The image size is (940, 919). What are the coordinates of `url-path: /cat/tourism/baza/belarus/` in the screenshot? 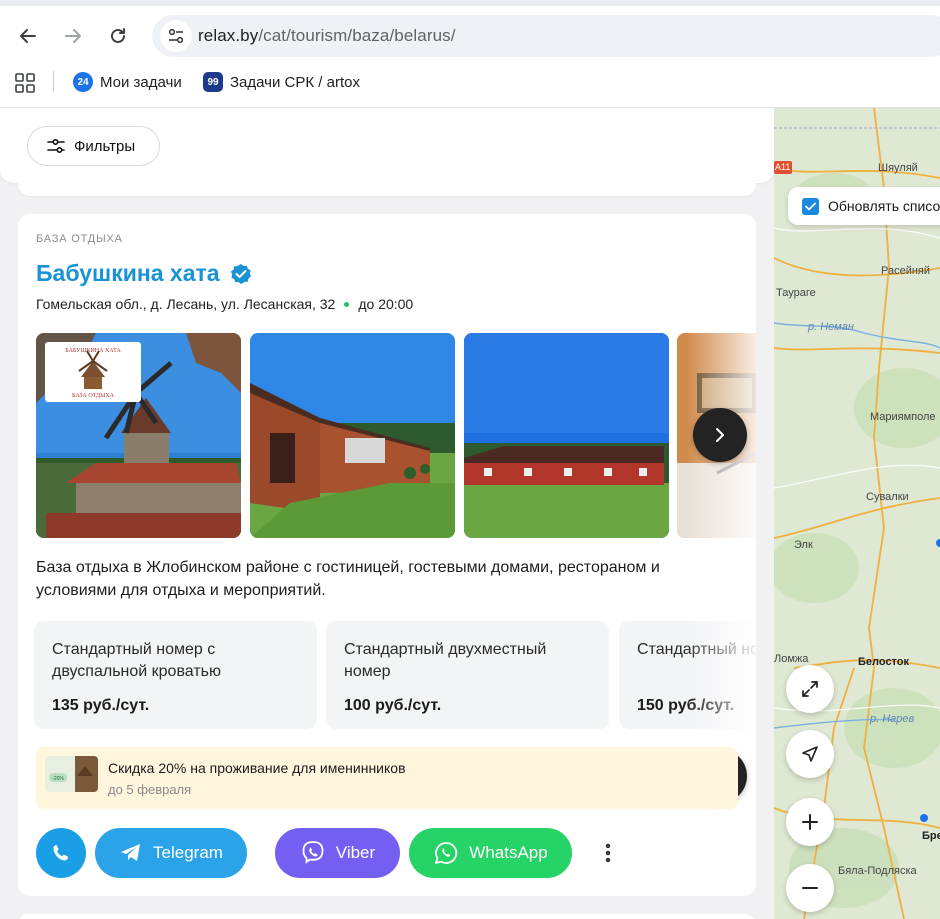 It's located at (357, 35).